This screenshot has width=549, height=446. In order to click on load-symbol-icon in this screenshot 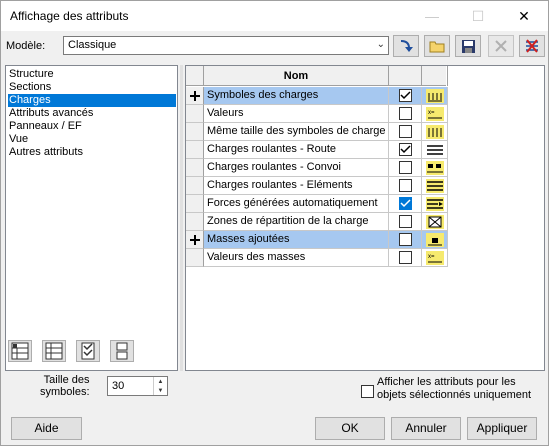, I will do `click(434, 95)`.